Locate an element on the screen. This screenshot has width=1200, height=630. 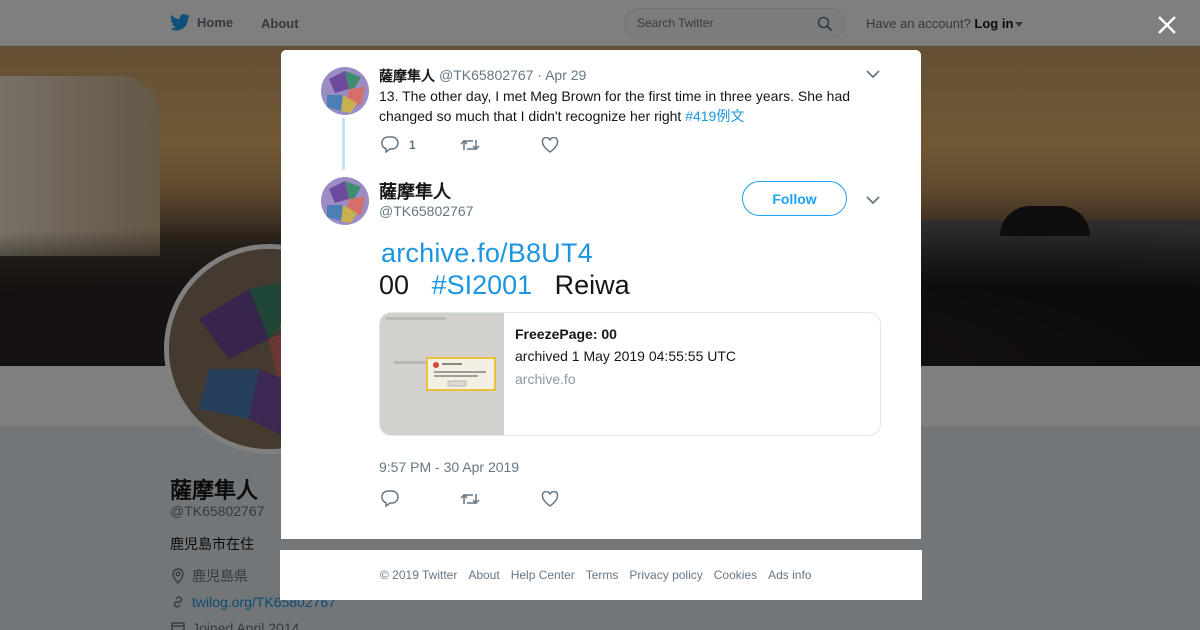
card-thumbnail is located at coordinates (442, 374).